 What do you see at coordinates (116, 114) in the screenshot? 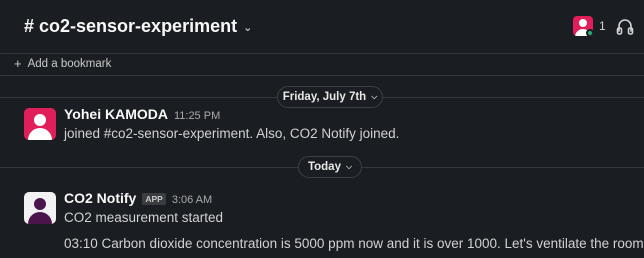
I see `author-name: Yohei KAMODA` at bounding box center [116, 114].